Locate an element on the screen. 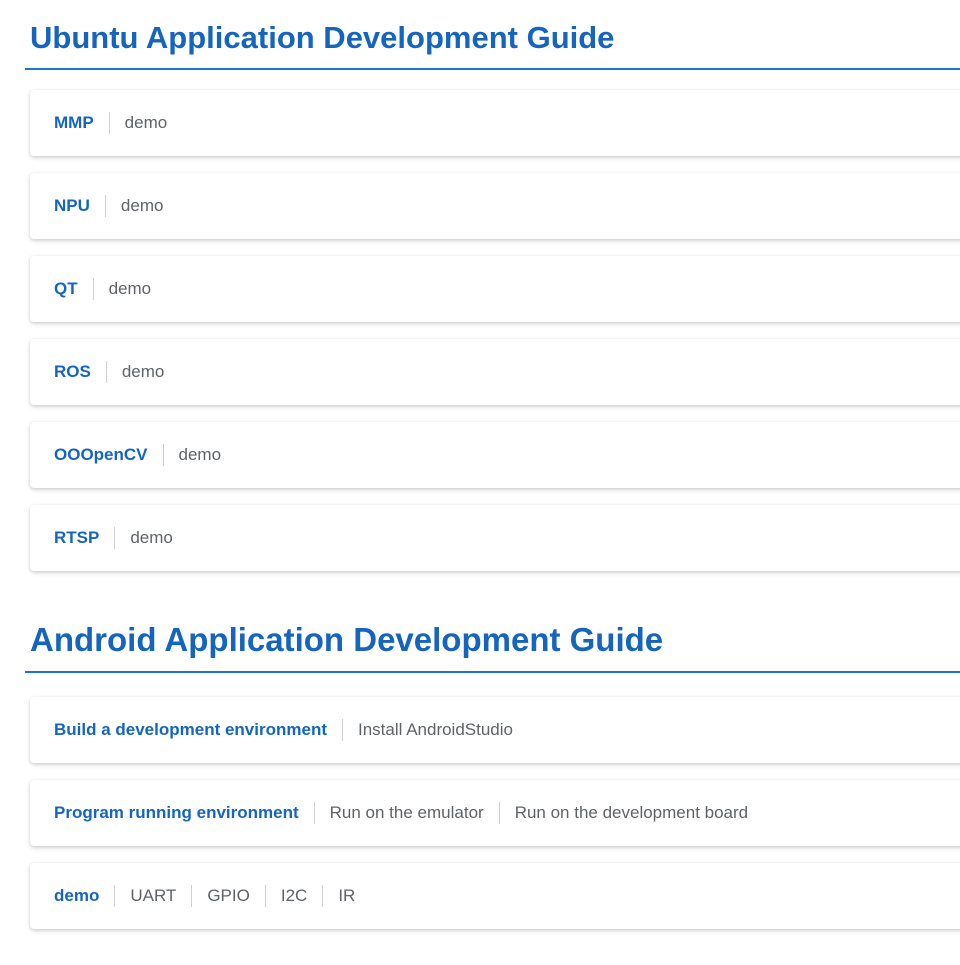 The width and height of the screenshot is (960, 965). card-rtsp: RTSP demo is located at coordinates (495, 537).